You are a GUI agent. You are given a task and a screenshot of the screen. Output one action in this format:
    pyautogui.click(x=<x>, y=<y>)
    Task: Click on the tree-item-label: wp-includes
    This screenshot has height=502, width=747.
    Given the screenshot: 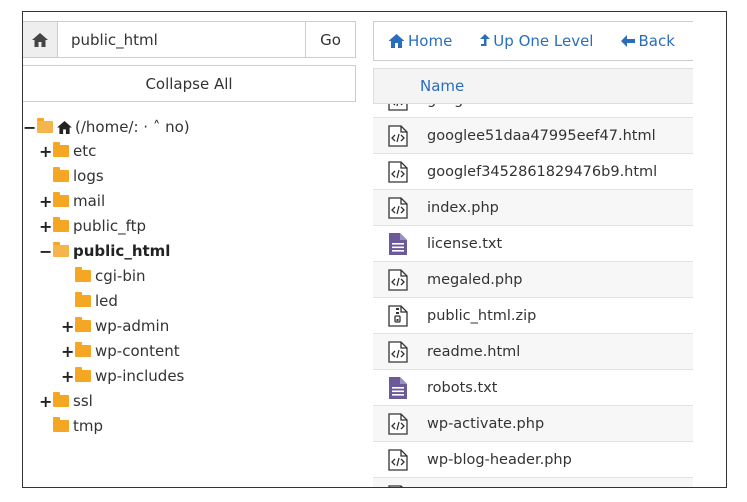 What is the action you would take?
    pyautogui.click(x=140, y=376)
    